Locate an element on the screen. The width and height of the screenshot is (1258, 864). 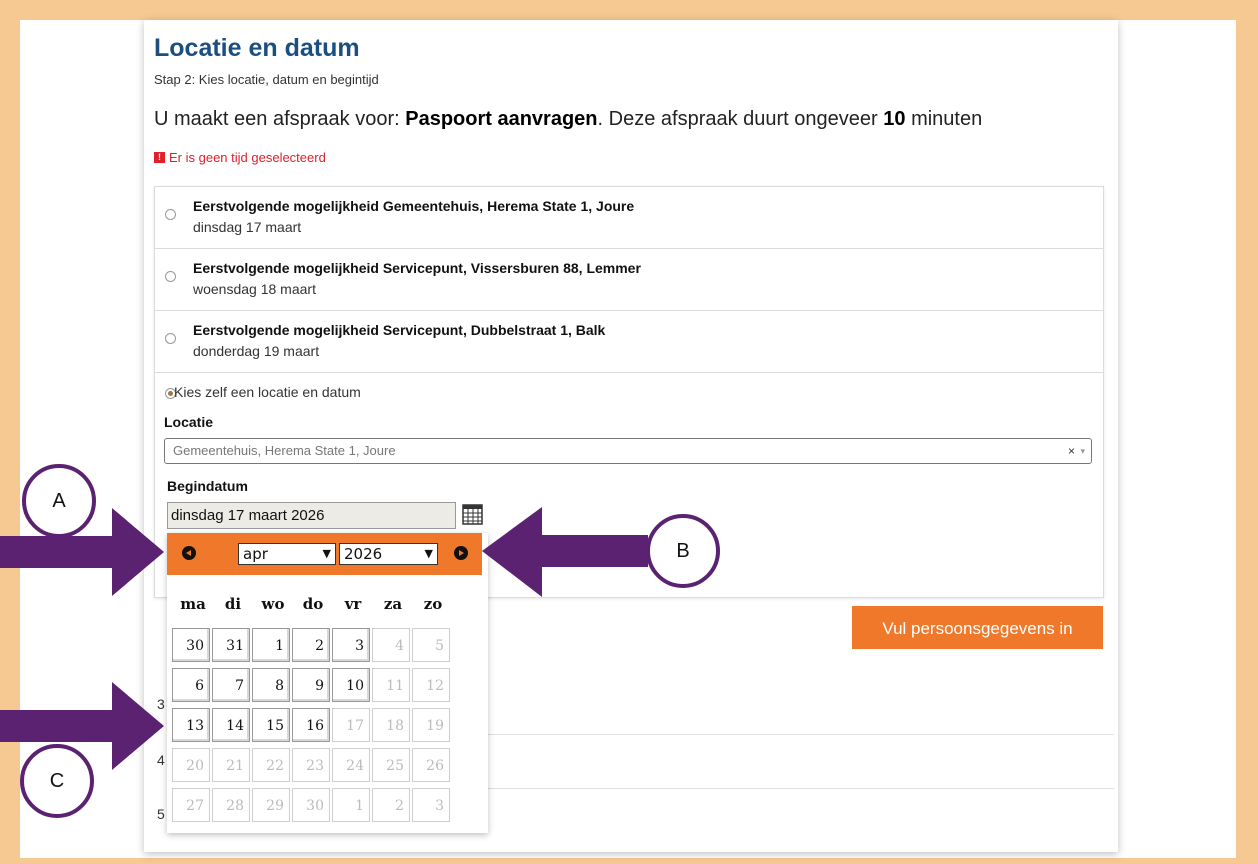
annotation-c: C is located at coordinates (57, 781).